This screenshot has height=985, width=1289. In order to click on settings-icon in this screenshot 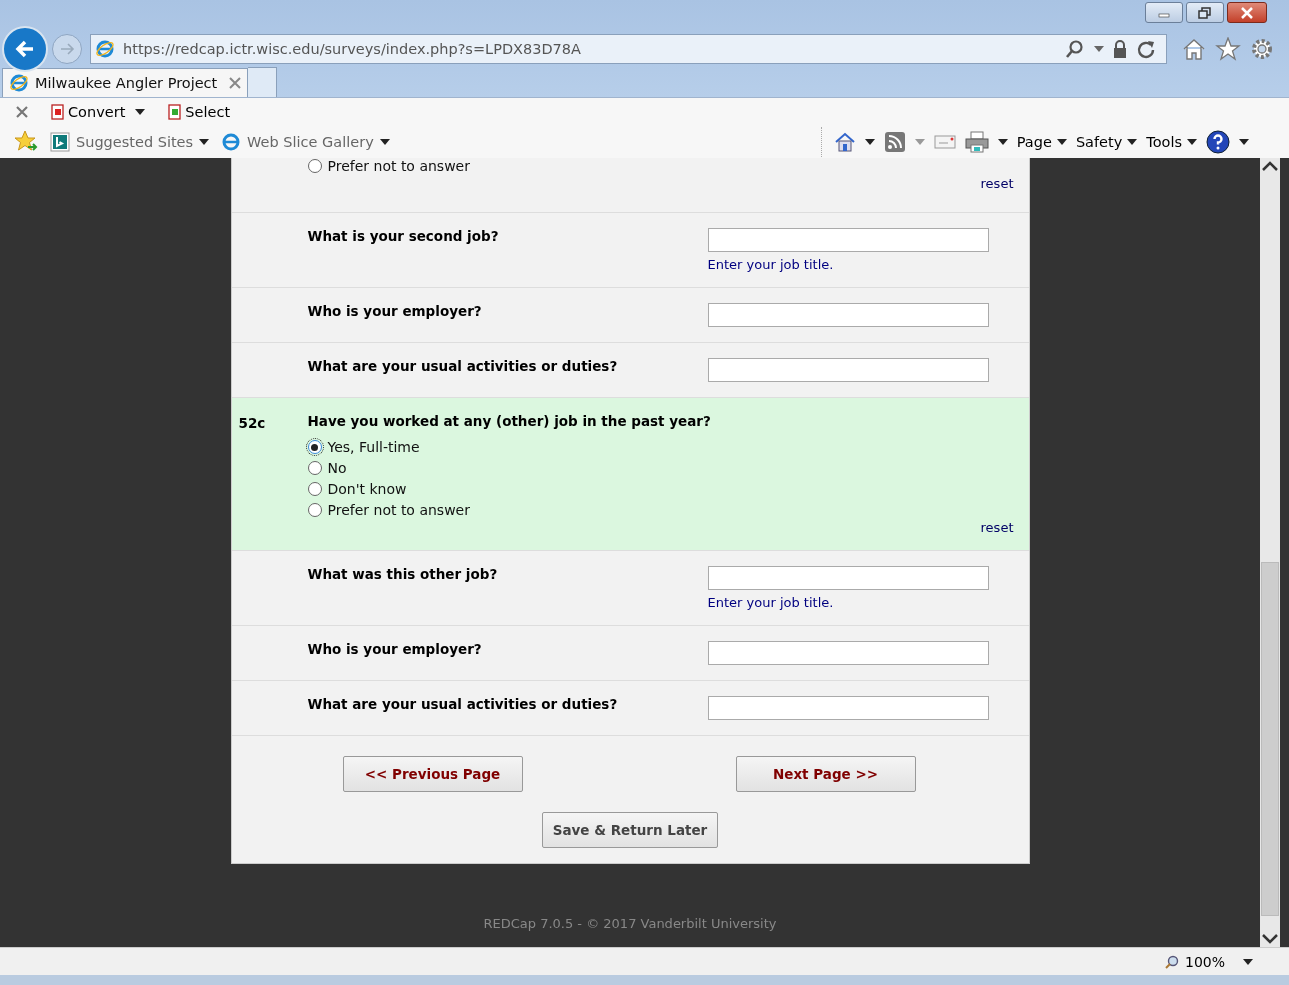, I will do `click(1262, 49)`.